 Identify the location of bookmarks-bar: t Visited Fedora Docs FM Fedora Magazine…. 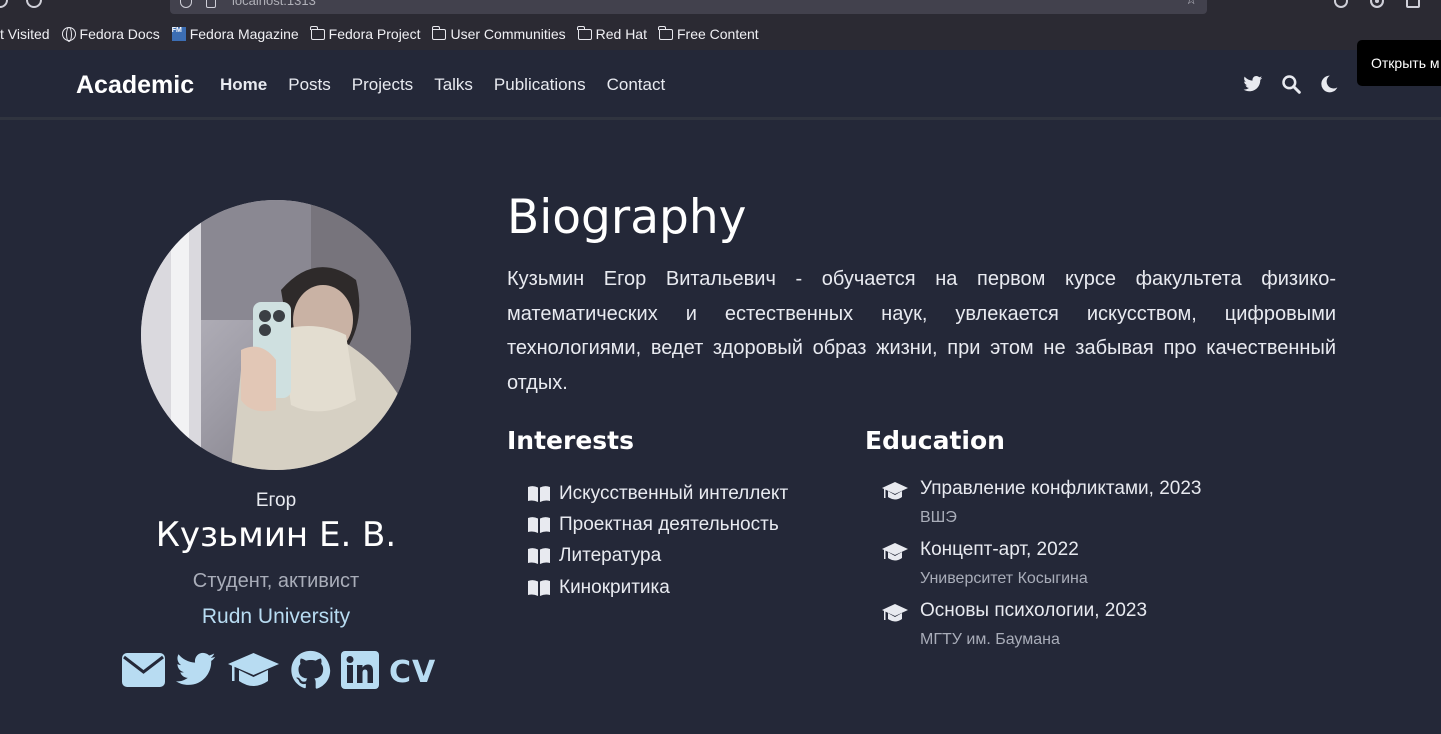
(385, 34).